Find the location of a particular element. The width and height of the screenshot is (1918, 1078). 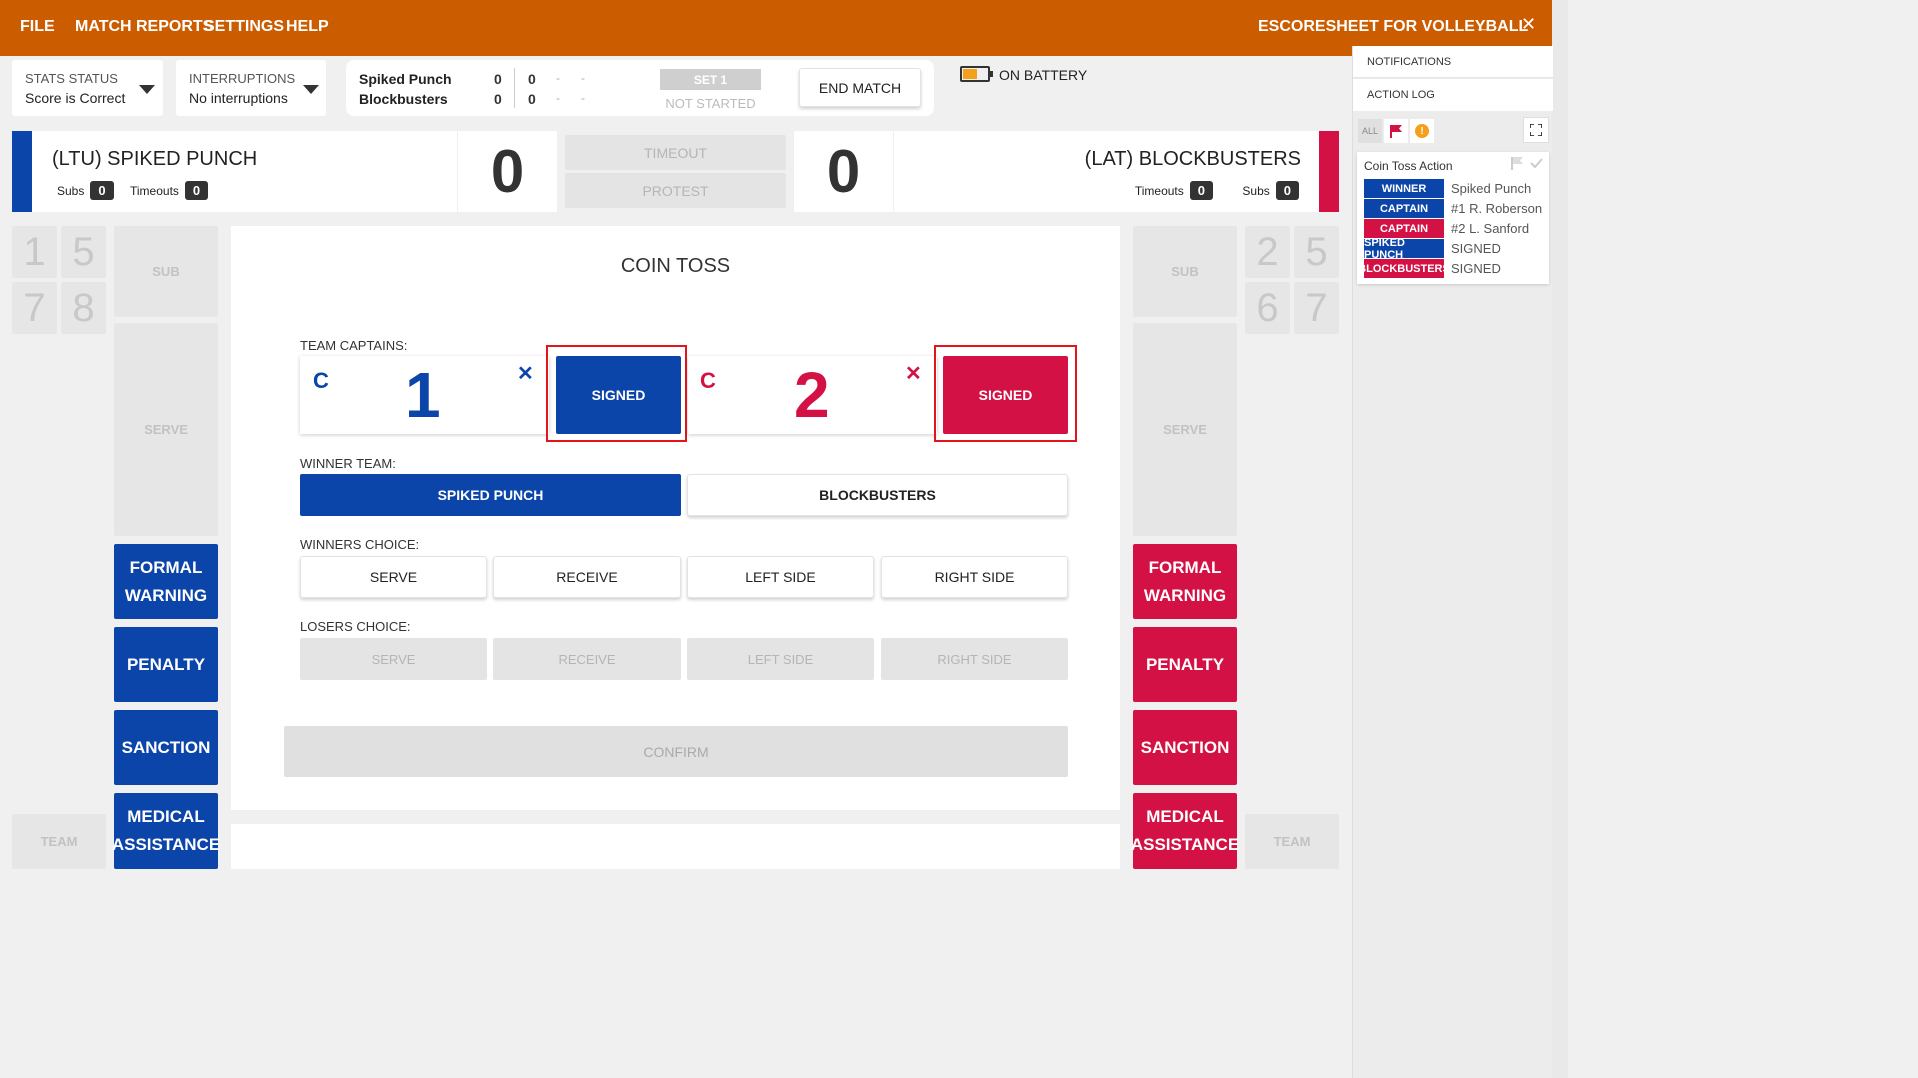

home-captain-mark: C is located at coordinates (321, 380).